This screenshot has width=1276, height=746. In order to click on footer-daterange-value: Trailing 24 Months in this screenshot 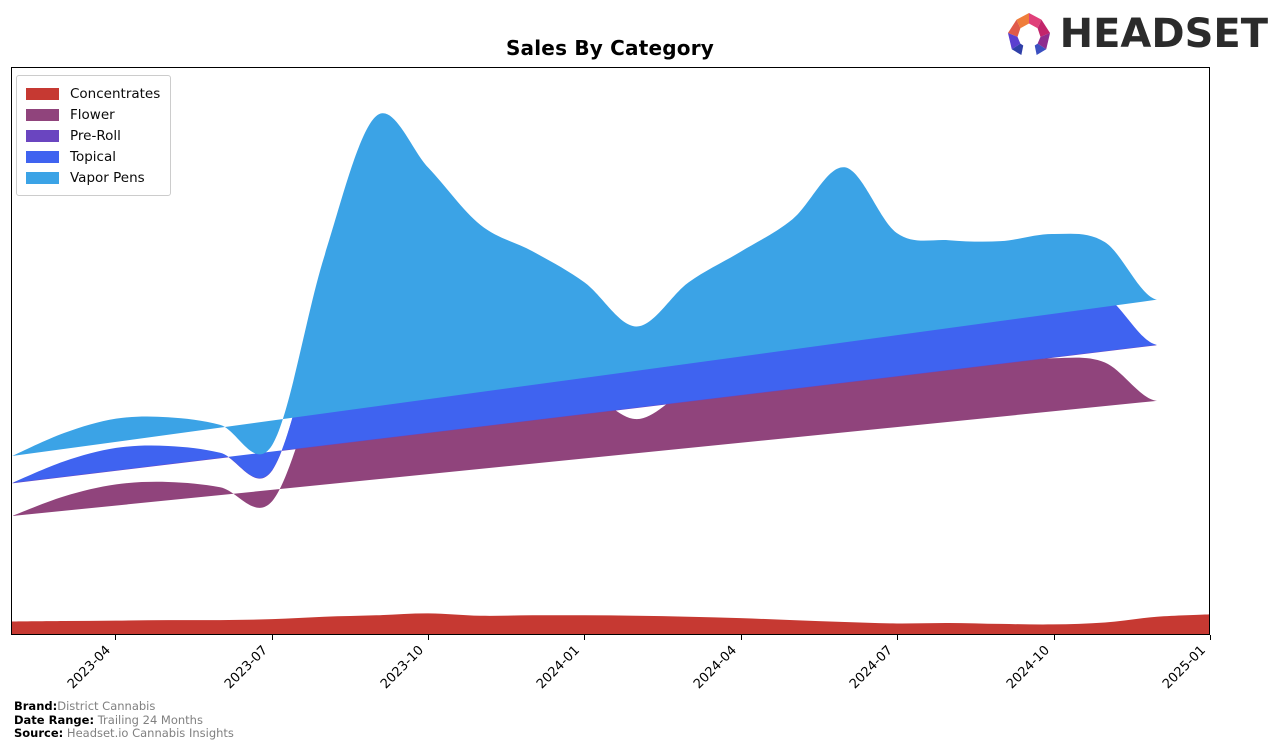, I will do `click(150, 719)`.